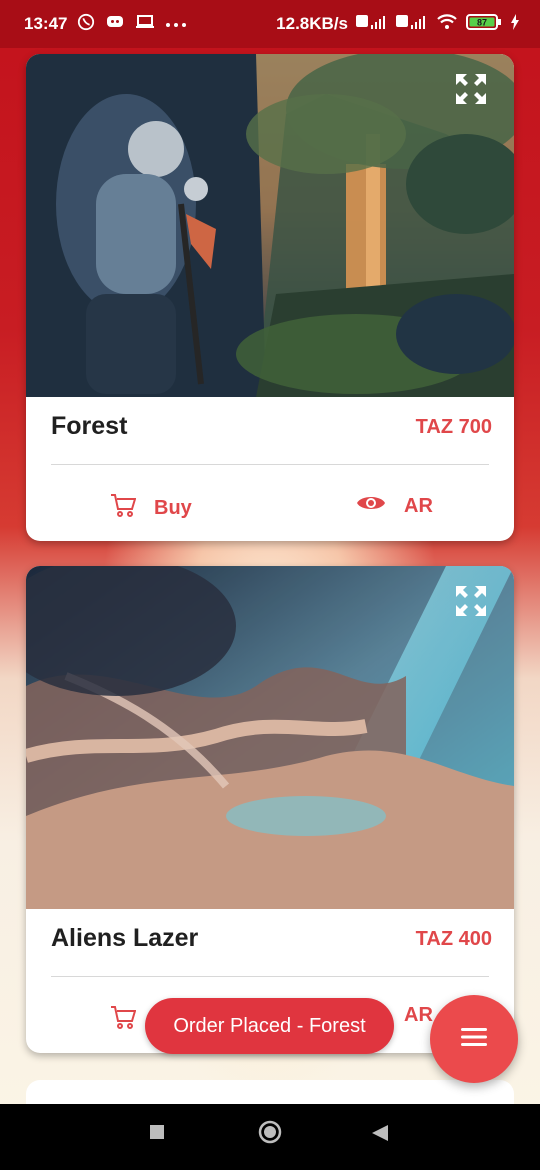 The height and width of the screenshot is (1170, 540). I want to click on menu-icon, so click(474, 1039).